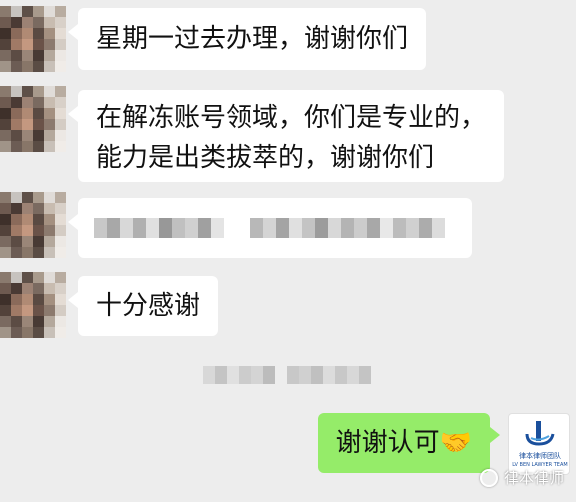  Describe the element at coordinates (148, 306) in the screenshot. I see `message-text: 十分感谢` at that location.